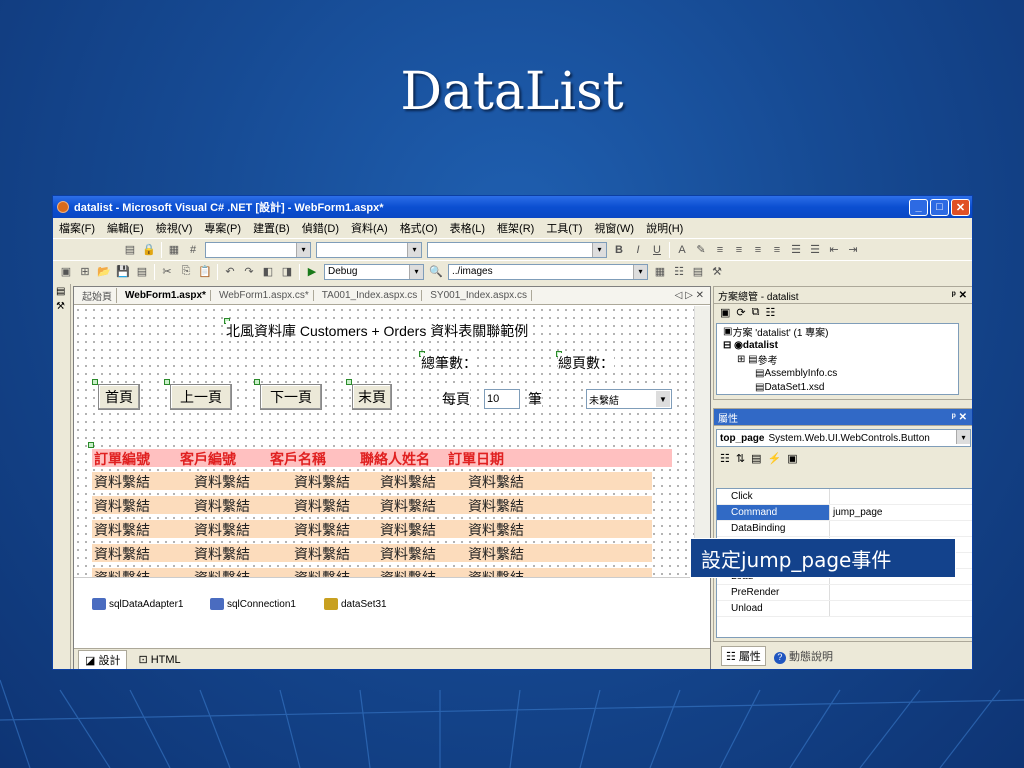 This screenshot has width=1024, height=768. Describe the element at coordinates (692, 295) in the screenshot. I see `tab-controls: ◁ ▷ ✕` at that location.